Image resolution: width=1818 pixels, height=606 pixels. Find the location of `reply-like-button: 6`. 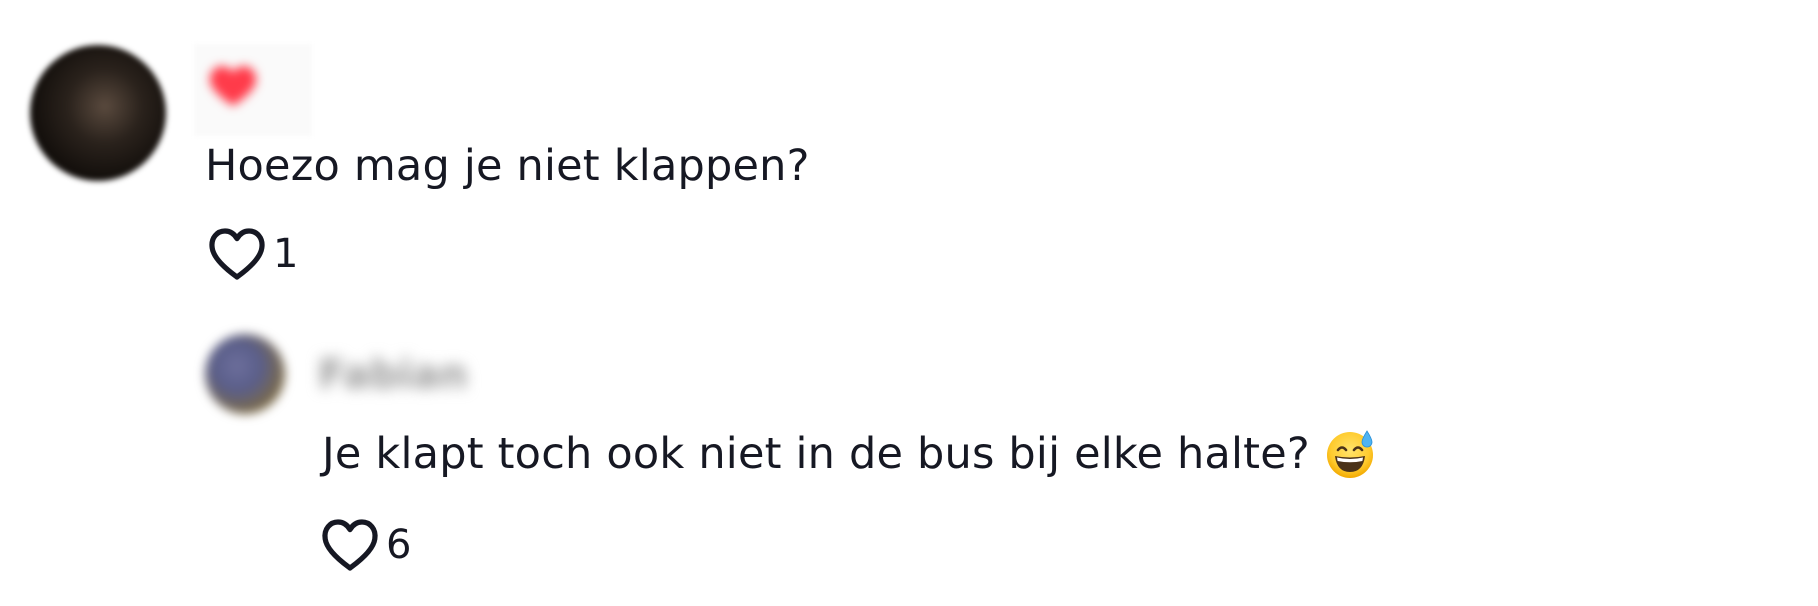

reply-like-button: 6 is located at coordinates (365, 545).